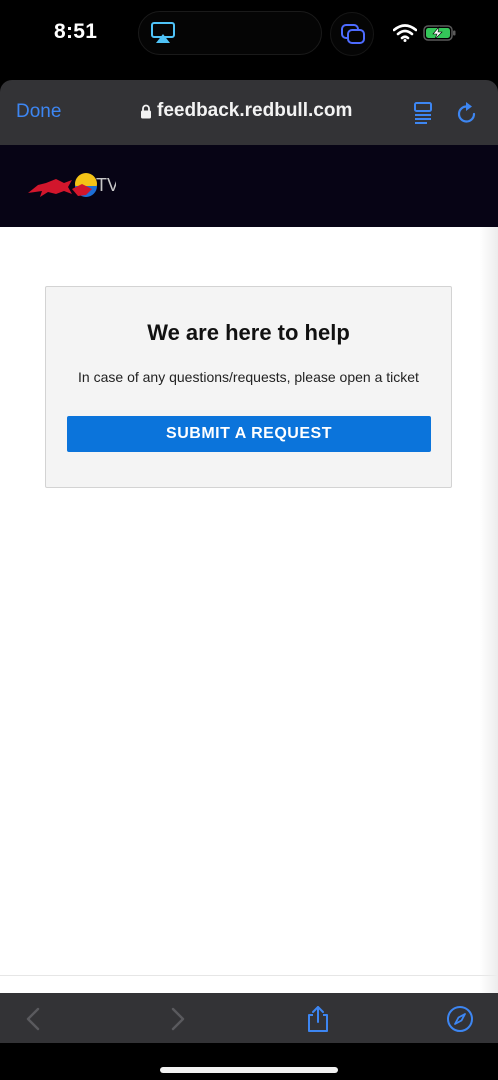 The height and width of the screenshot is (1080, 498). Describe the element at coordinates (249, 1018) in the screenshot. I see `browser-toolbar` at that location.